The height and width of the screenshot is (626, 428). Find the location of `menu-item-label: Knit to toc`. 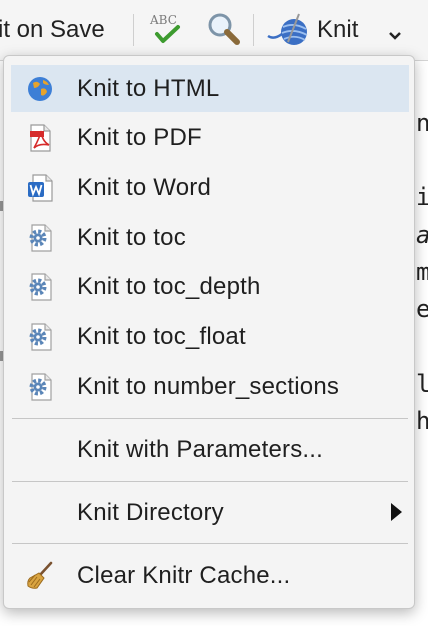

menu-item-label: Knit to toc is located at coordinates (131, 237).